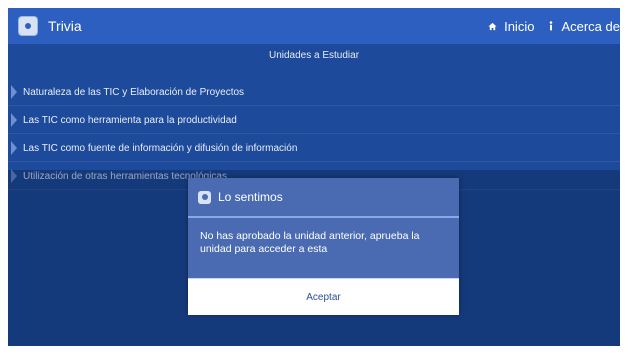  Describe the element at coordinates (492, 26) in the screenshot. I see `home-icon` at that location.